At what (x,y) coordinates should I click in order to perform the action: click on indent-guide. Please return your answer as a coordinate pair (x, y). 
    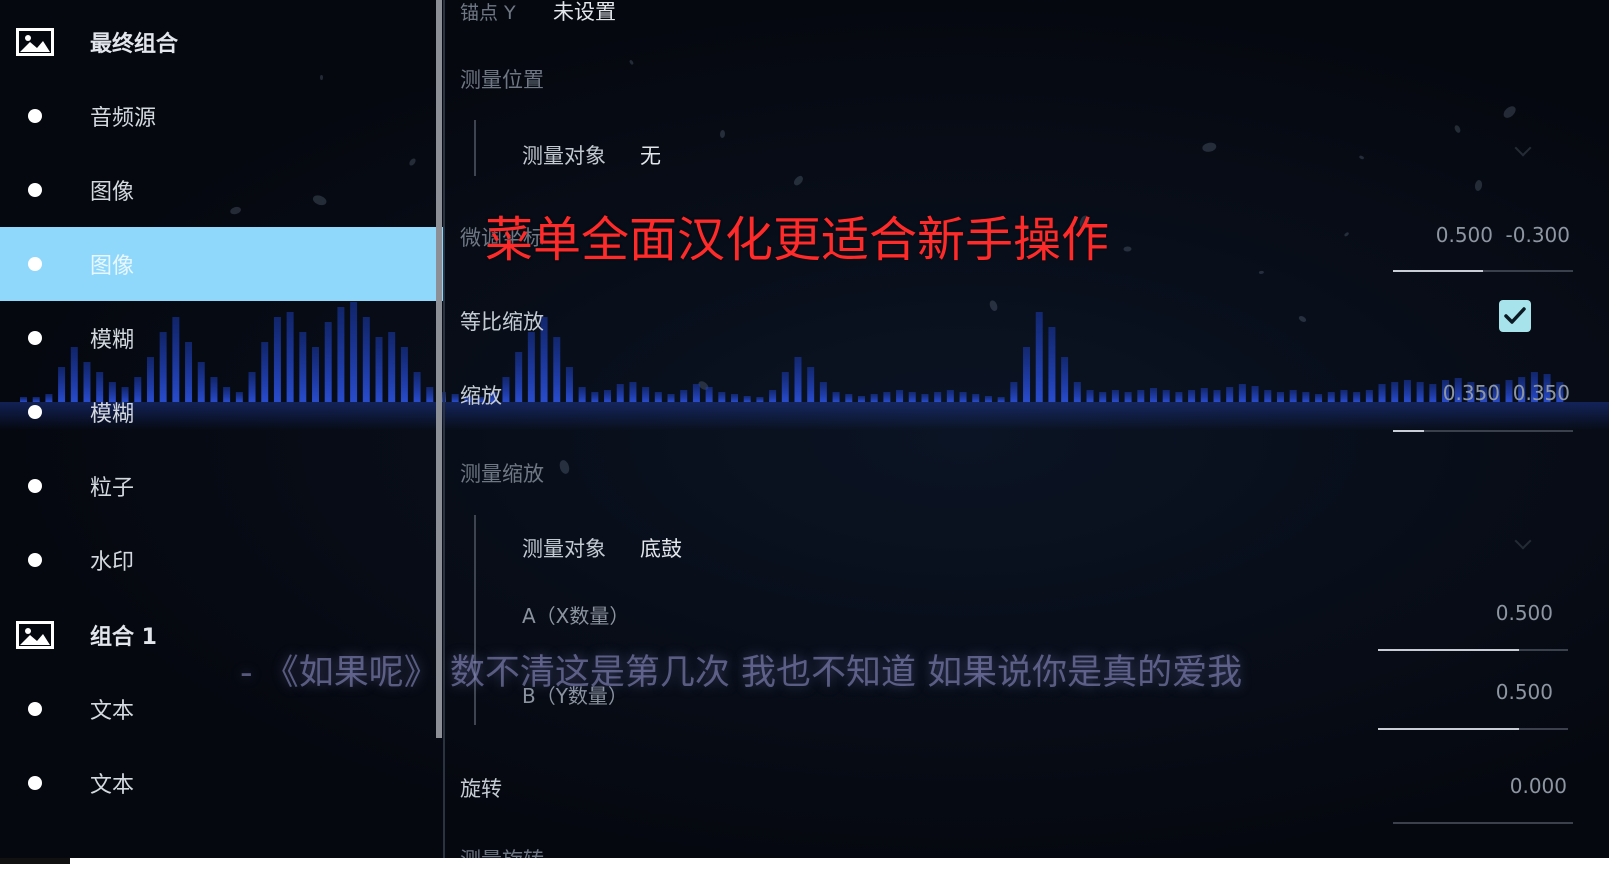
    Looking at the image, I should click on (475, 148).